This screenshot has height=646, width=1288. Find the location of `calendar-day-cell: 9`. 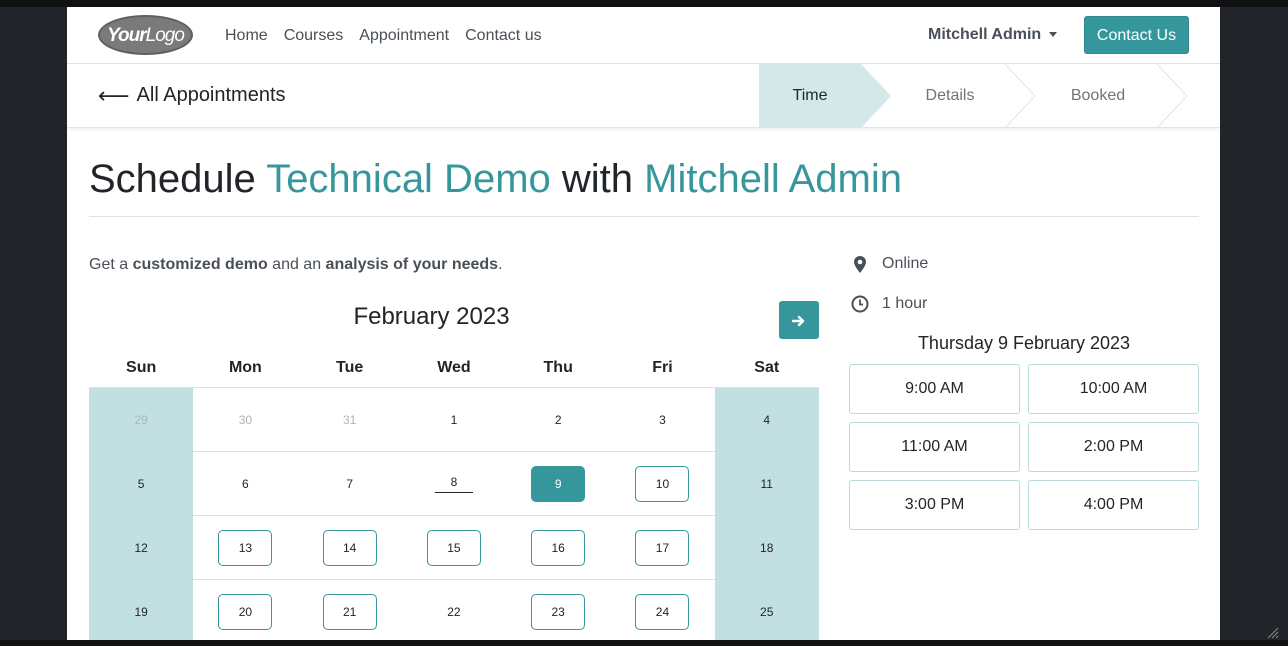

calendar-day-cell: 9 is located at coordinates (558, 484).